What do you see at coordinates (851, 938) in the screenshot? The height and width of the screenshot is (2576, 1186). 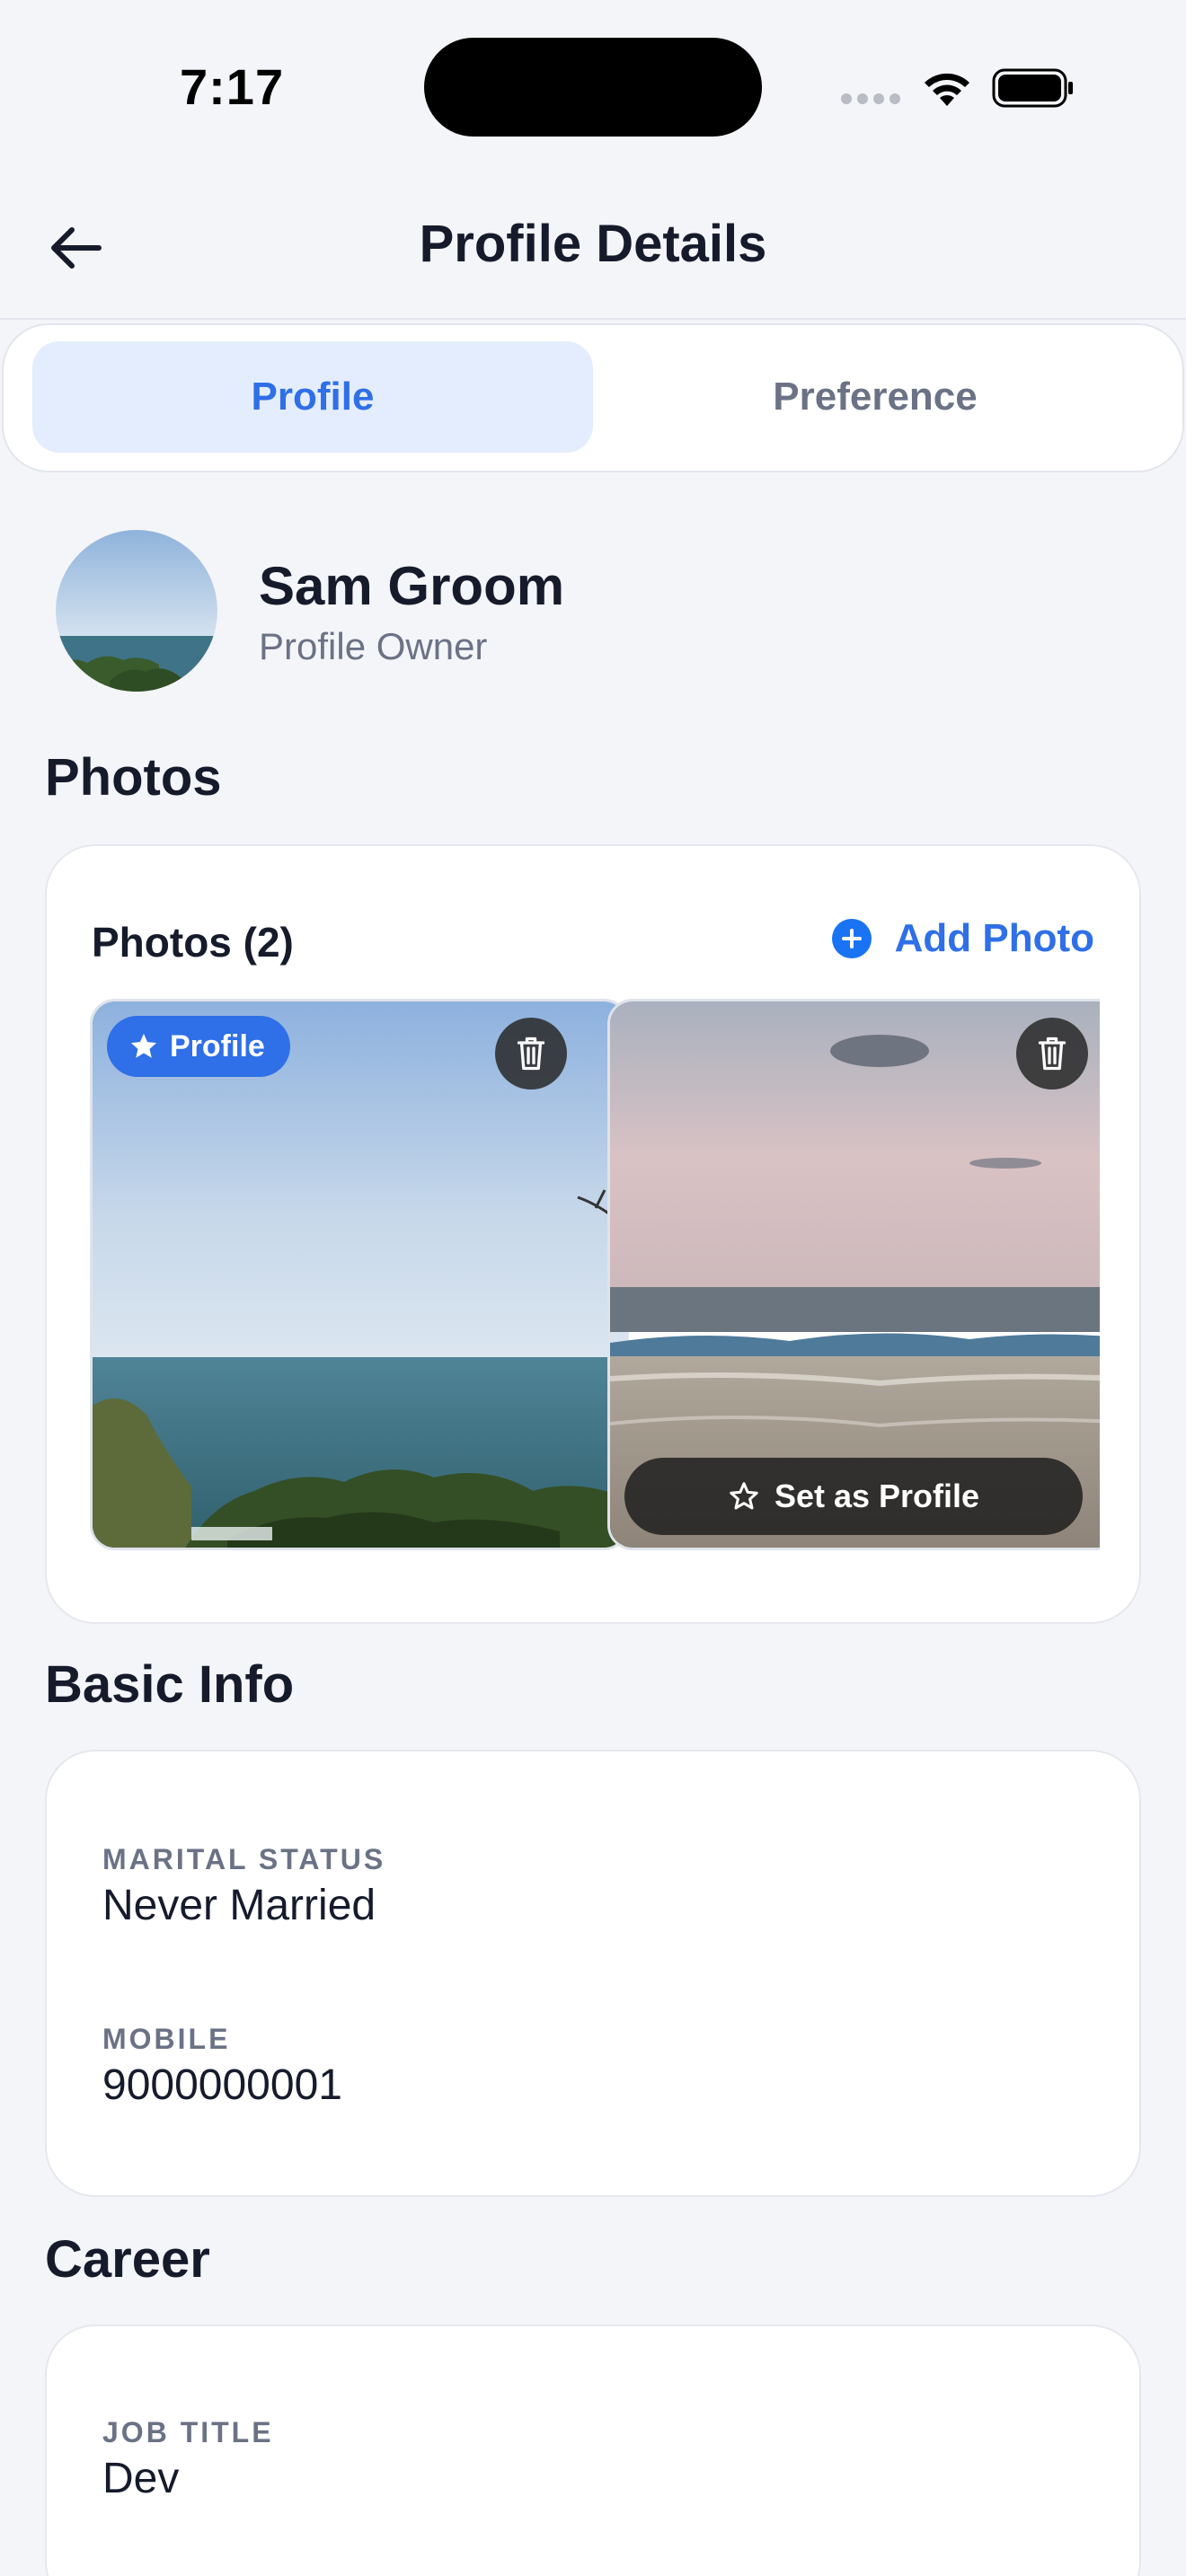 I see `plus-circle-icon` at bounding box center [851, 938].